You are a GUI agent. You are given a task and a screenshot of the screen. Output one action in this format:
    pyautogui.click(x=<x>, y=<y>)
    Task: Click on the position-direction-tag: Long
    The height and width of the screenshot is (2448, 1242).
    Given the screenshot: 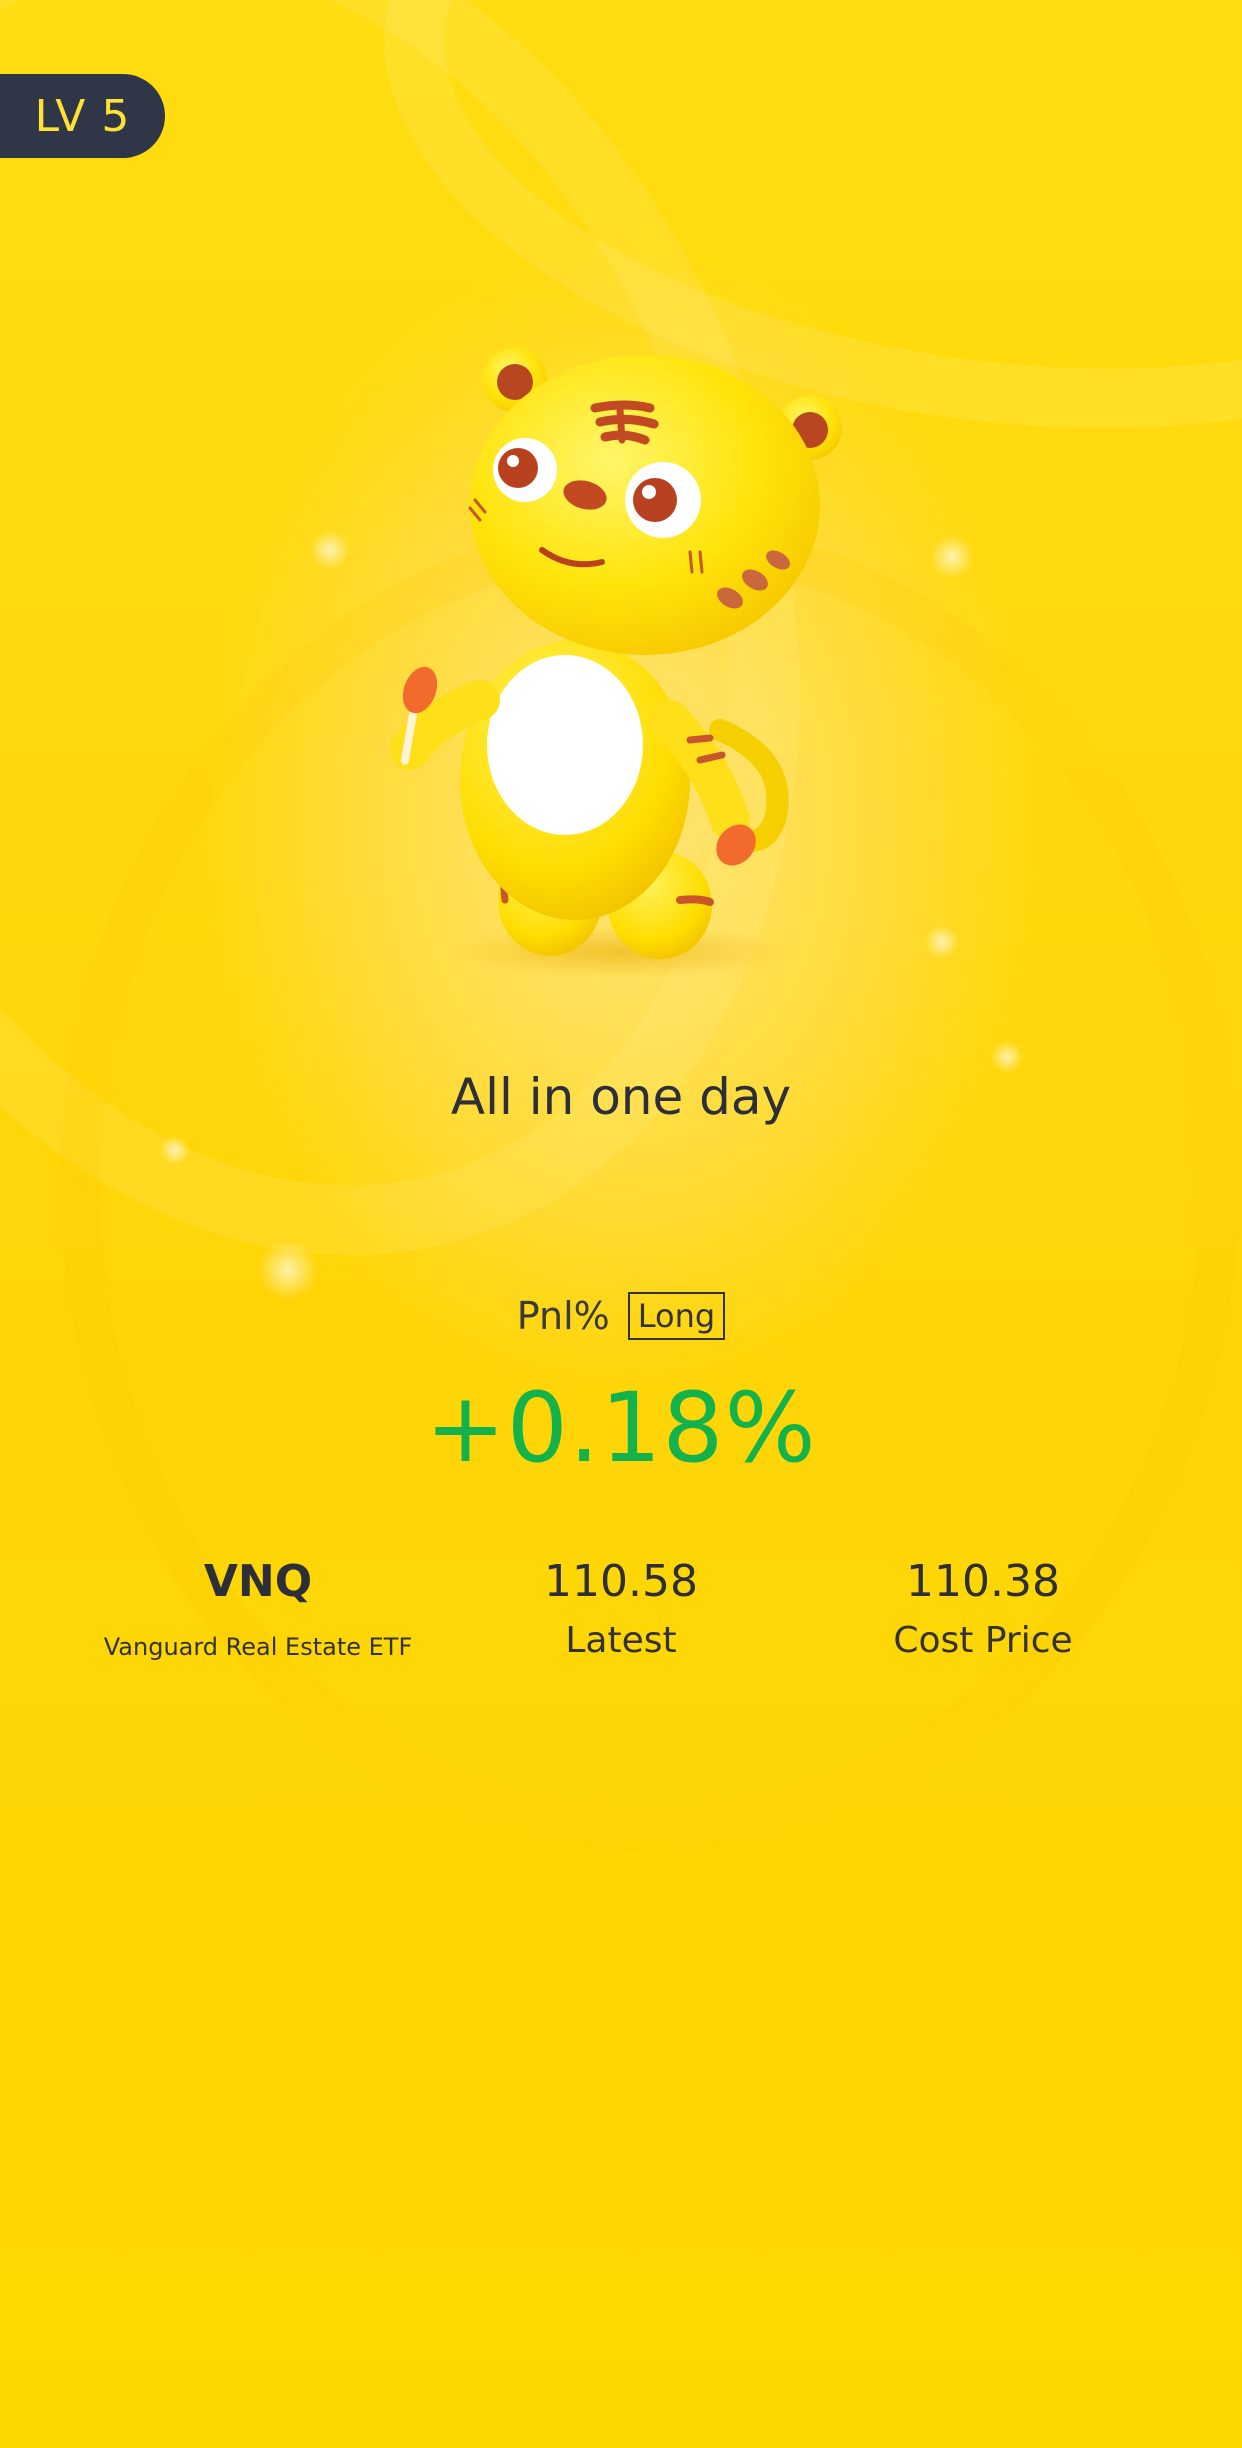 What is the action you would take?
    pyautogui.click(x=676, y=1316)
    